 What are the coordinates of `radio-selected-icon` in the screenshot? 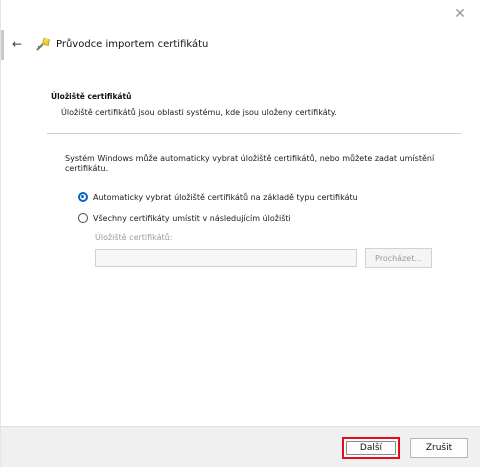 It's located at (83, 197).